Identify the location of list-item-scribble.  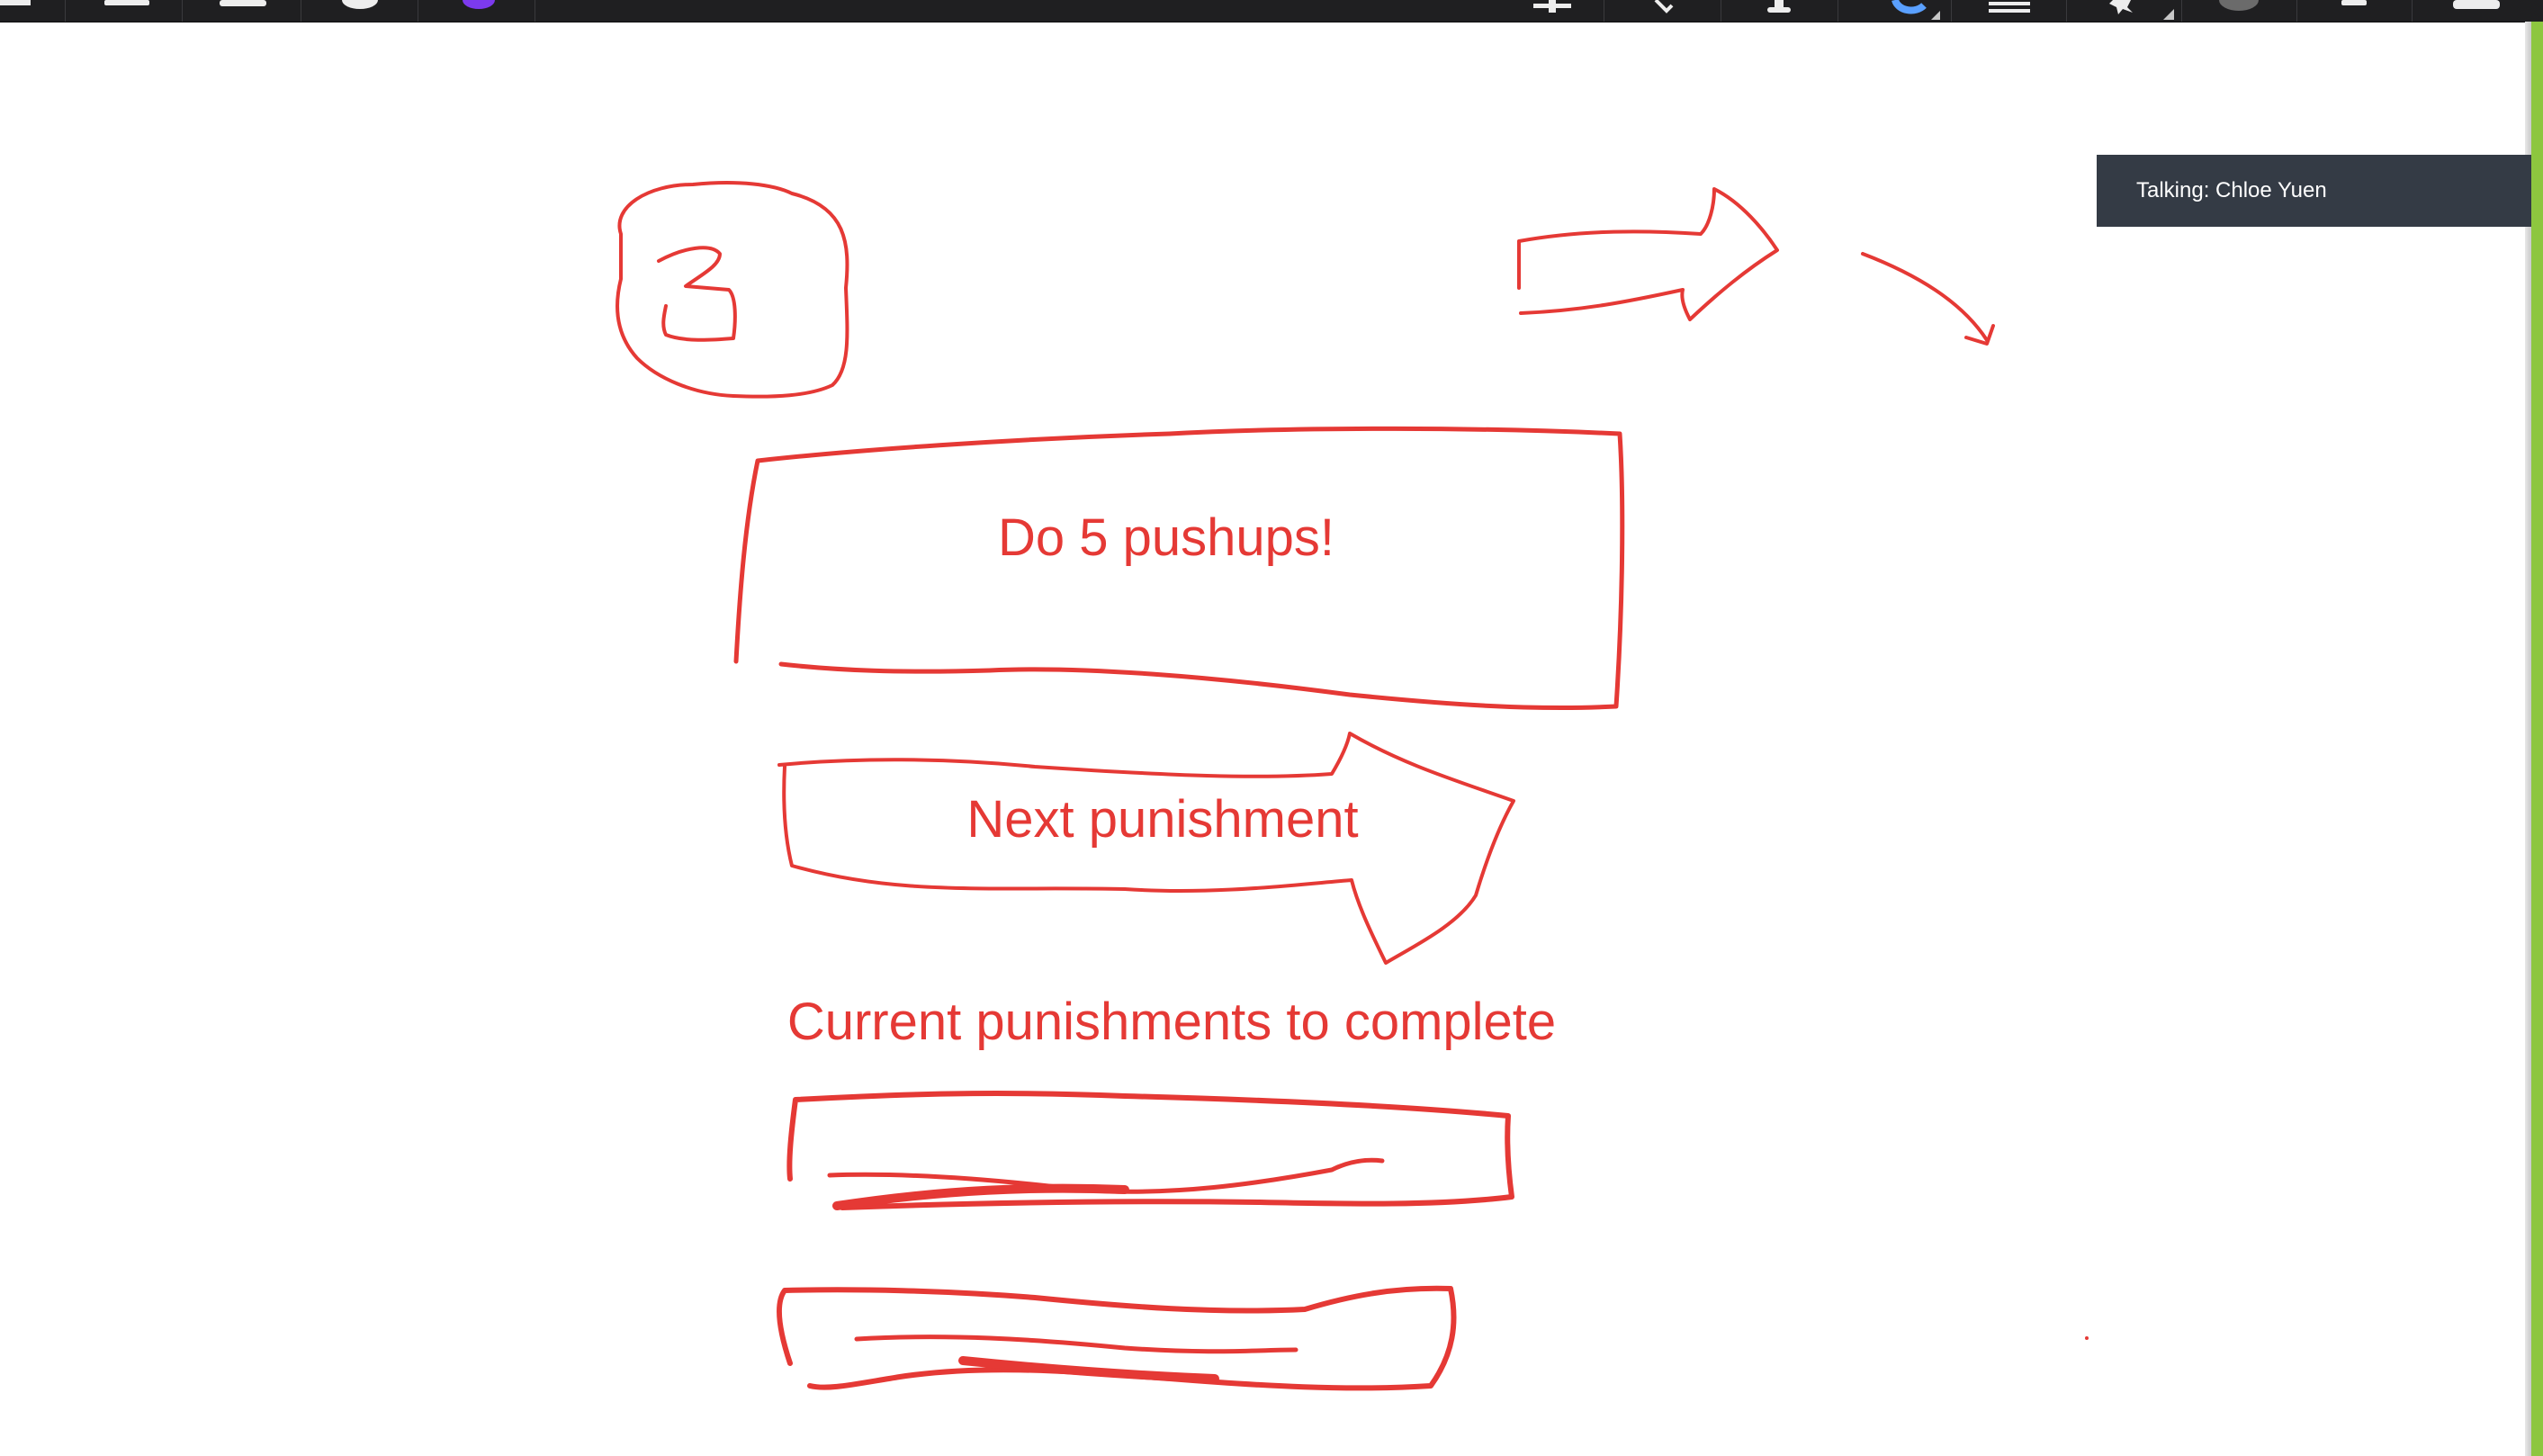
(1076, 1344).